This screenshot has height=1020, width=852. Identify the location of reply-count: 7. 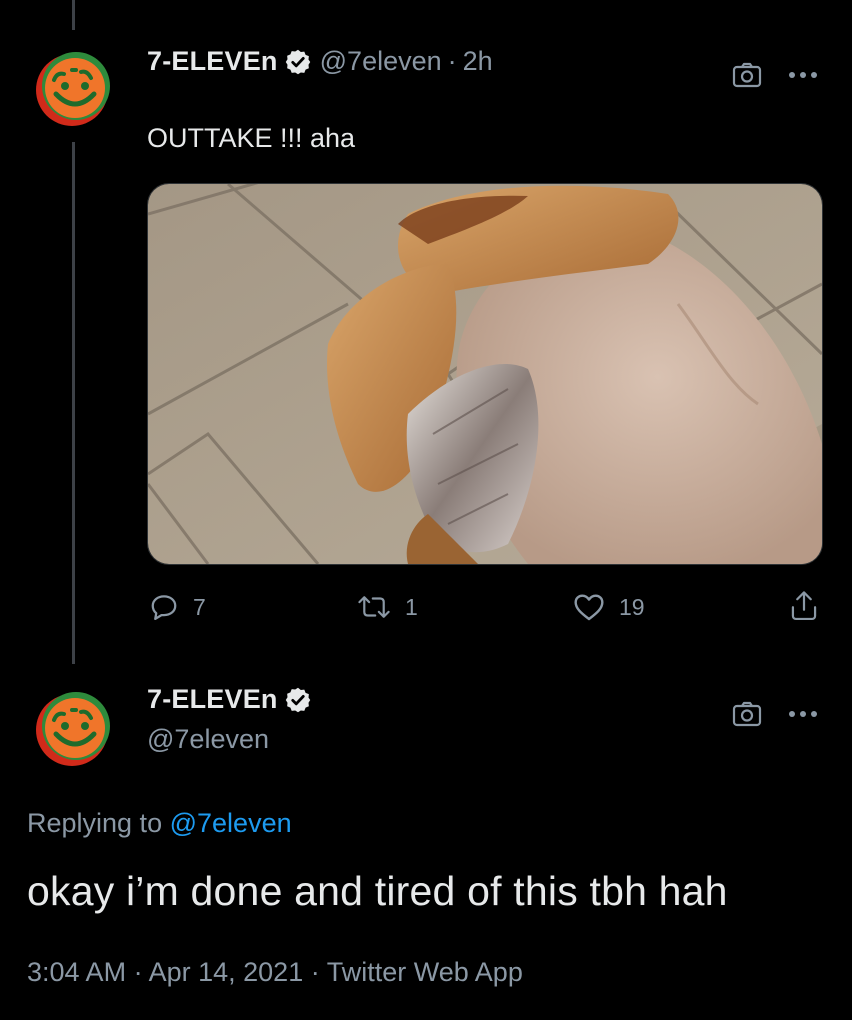
(199, 606).